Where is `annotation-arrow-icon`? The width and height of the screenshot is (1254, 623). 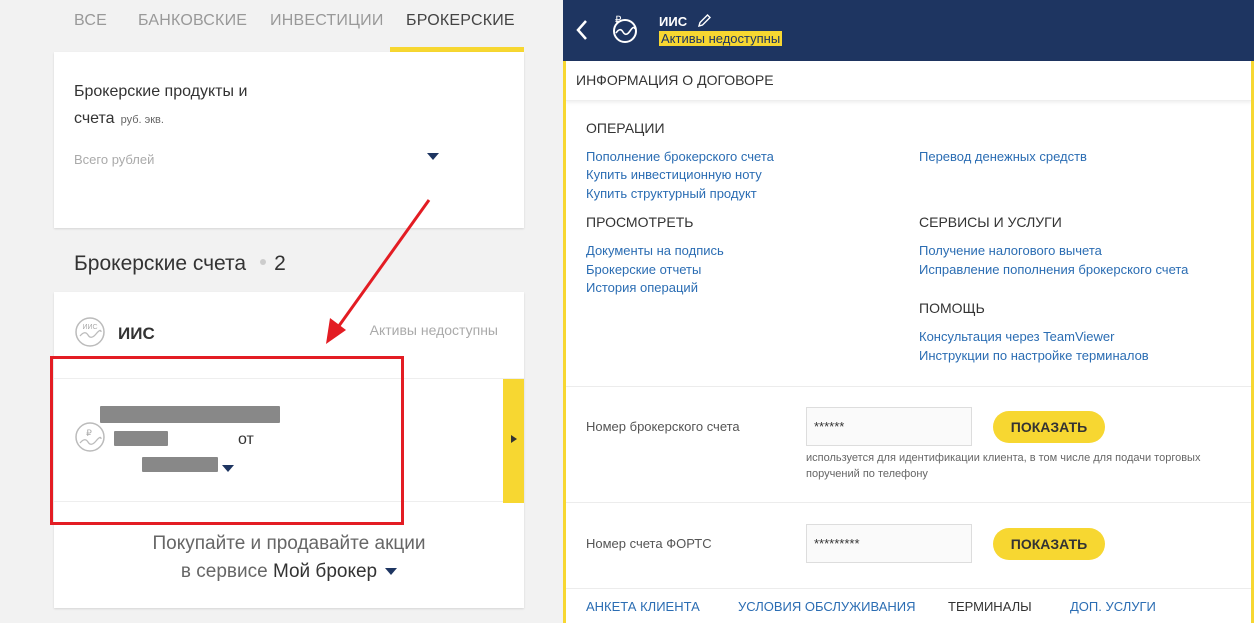 annotation-arrow-icon is located at coordinates (378, 271).